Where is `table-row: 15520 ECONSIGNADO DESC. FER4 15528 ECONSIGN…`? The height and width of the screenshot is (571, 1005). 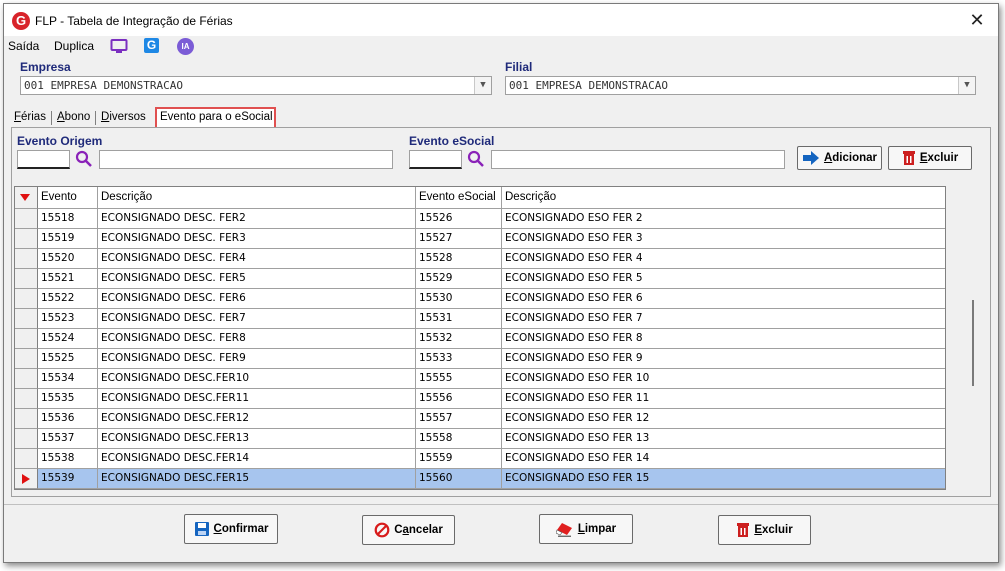 table-row: 15520 ECONSIGNADO DESC. FER4 15528 ECONSIGN… is located at coordinates (480, 259).